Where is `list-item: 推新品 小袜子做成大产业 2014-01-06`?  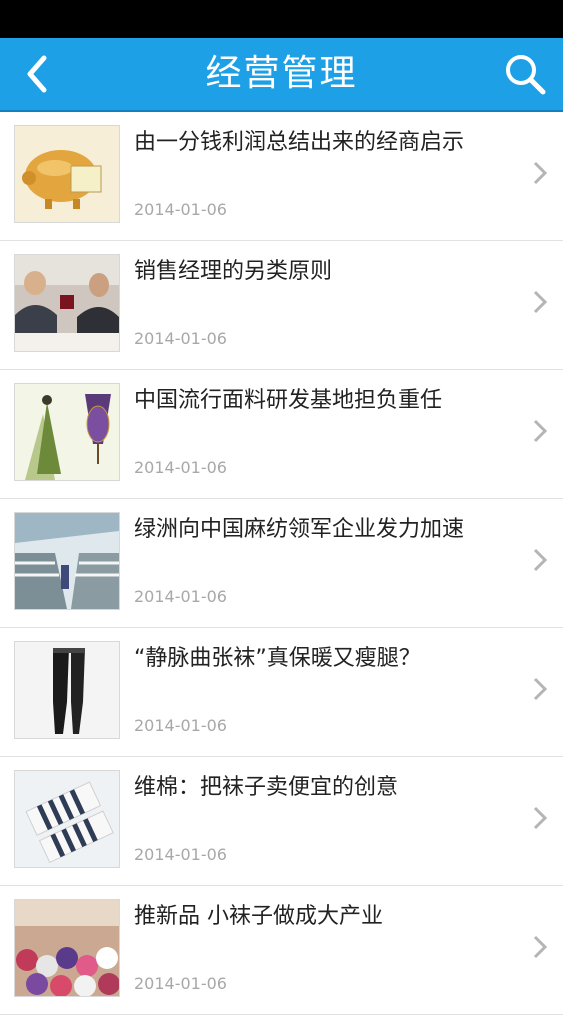 list-item: 推新品 小袜子做成大产业 2014-01-06 is located at coordinates (281, 950).